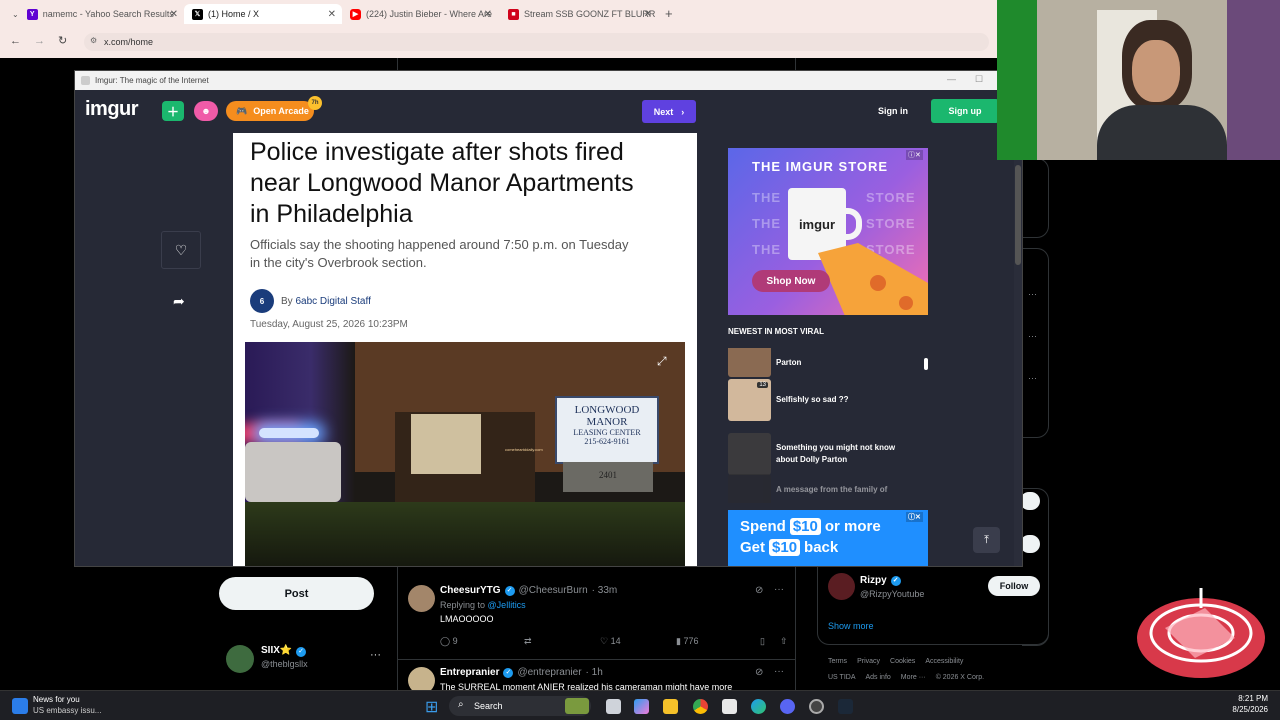 The image size is (1280, 720). What do you see at coordinates (979, 79) in the screenshot?
I see `maximize-icon: ☐` at bounding box center [979, 79].